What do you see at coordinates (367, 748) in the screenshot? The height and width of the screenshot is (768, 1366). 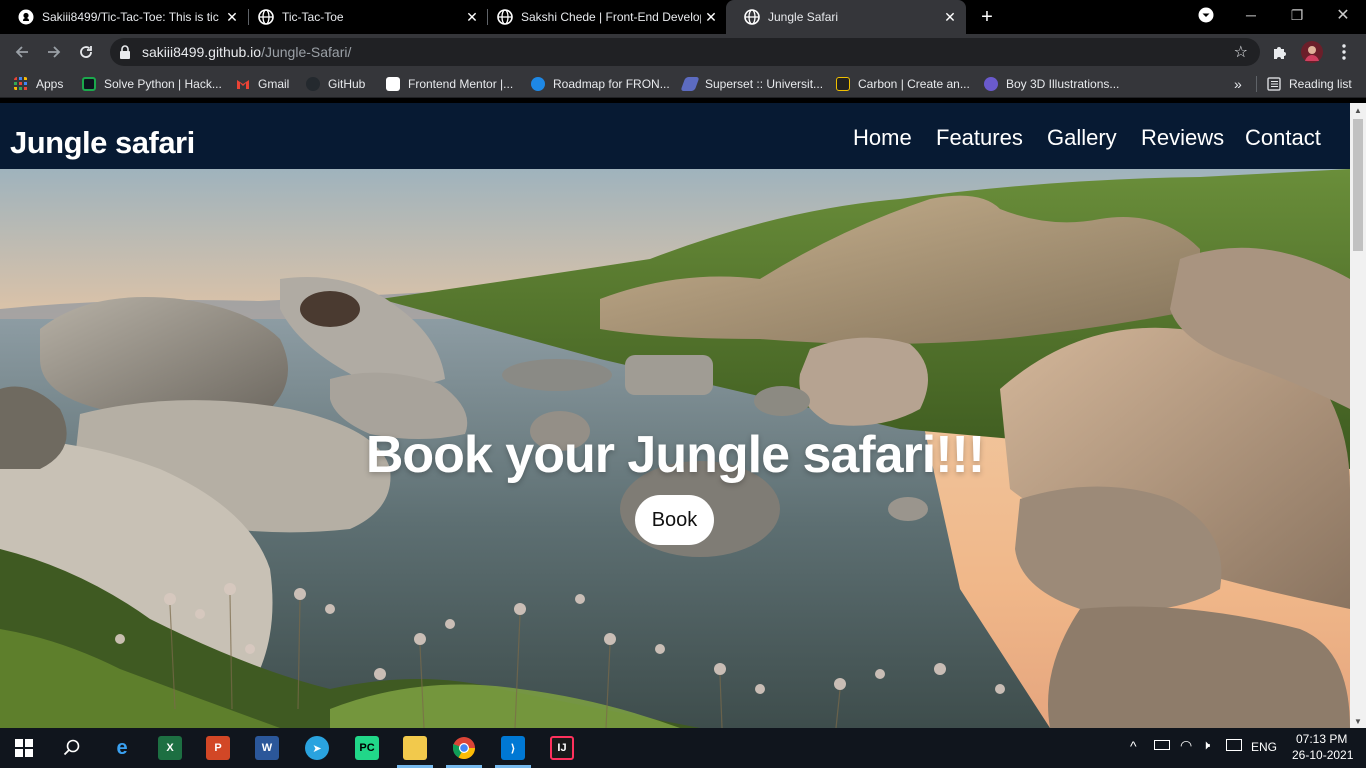 I see `pycharm-icon: PC` at bounding box center [367, 748].